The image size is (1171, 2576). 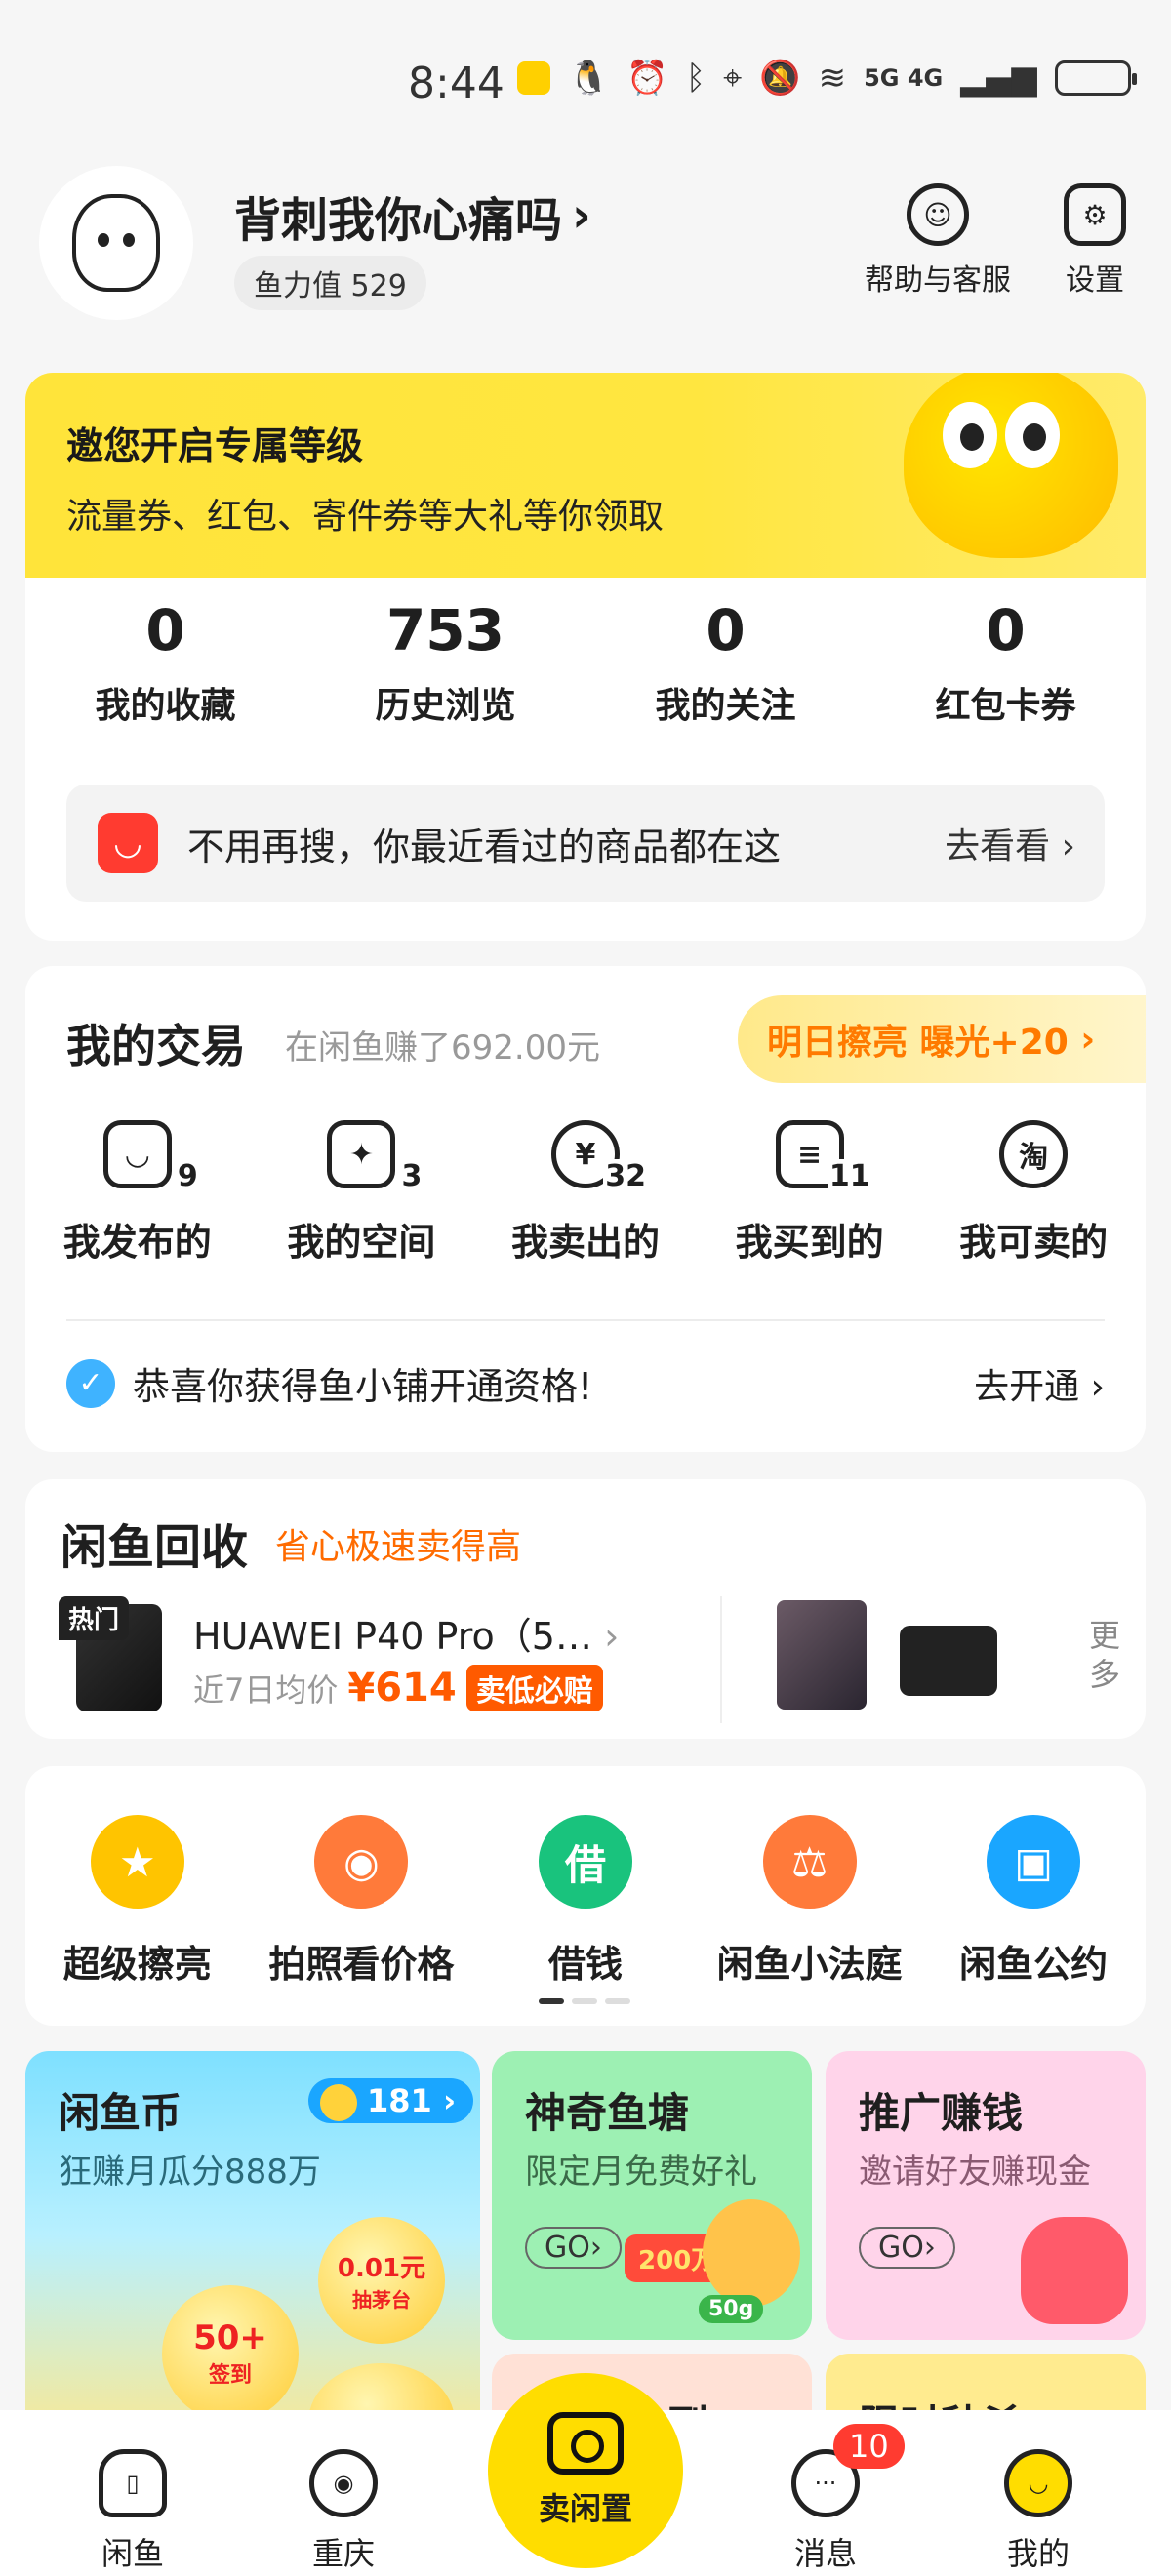 I want to click on pond-go-button: GO›, so click(x=573, y=2248).